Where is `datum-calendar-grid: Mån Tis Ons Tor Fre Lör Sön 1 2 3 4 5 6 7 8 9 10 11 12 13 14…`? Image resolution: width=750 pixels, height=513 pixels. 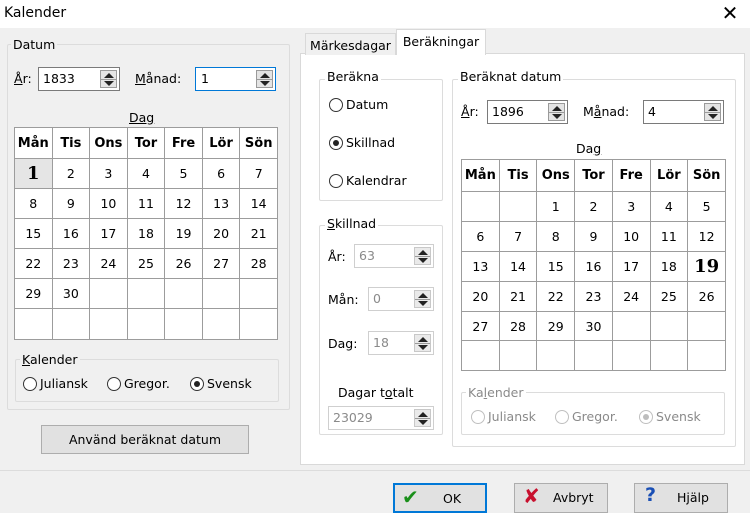
datum-calendar-grid: Mån Tis Ons Tor Fre Lör Sön 1 2 3 4 5 6 7 8 9 10 11 12 13 14… is located at coordinates (146, 233).